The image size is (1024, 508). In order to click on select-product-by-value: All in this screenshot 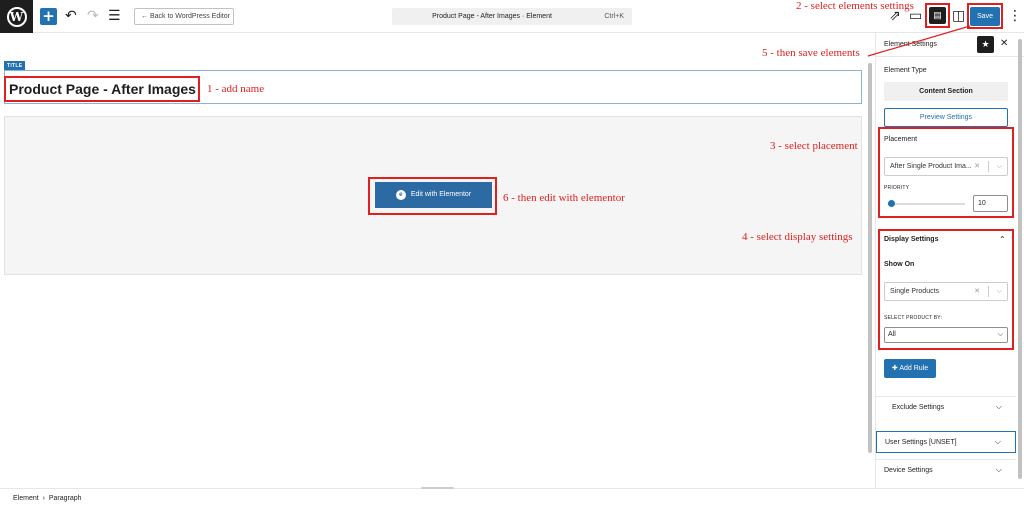, I will do `click(892, 334)`.